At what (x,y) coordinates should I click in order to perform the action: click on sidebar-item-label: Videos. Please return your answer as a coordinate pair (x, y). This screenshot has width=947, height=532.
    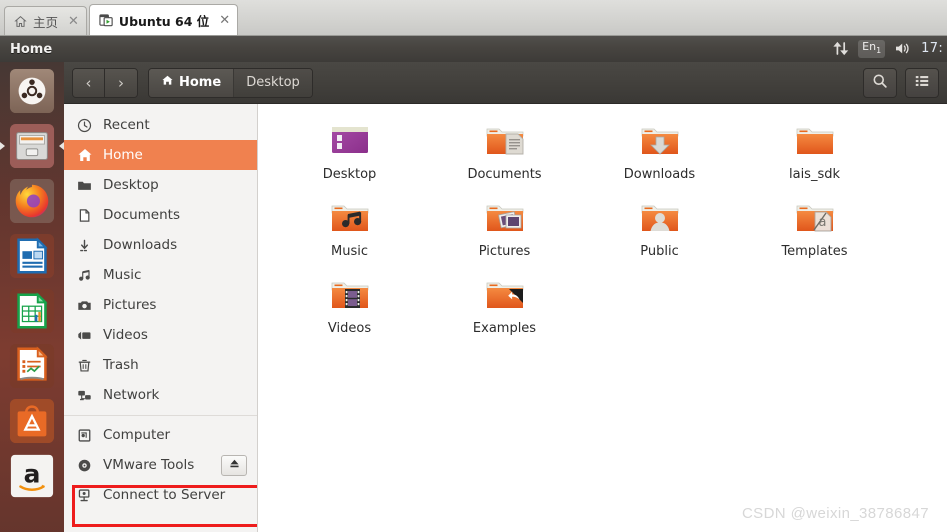
    Looking at the image, I should click on (125, 335).